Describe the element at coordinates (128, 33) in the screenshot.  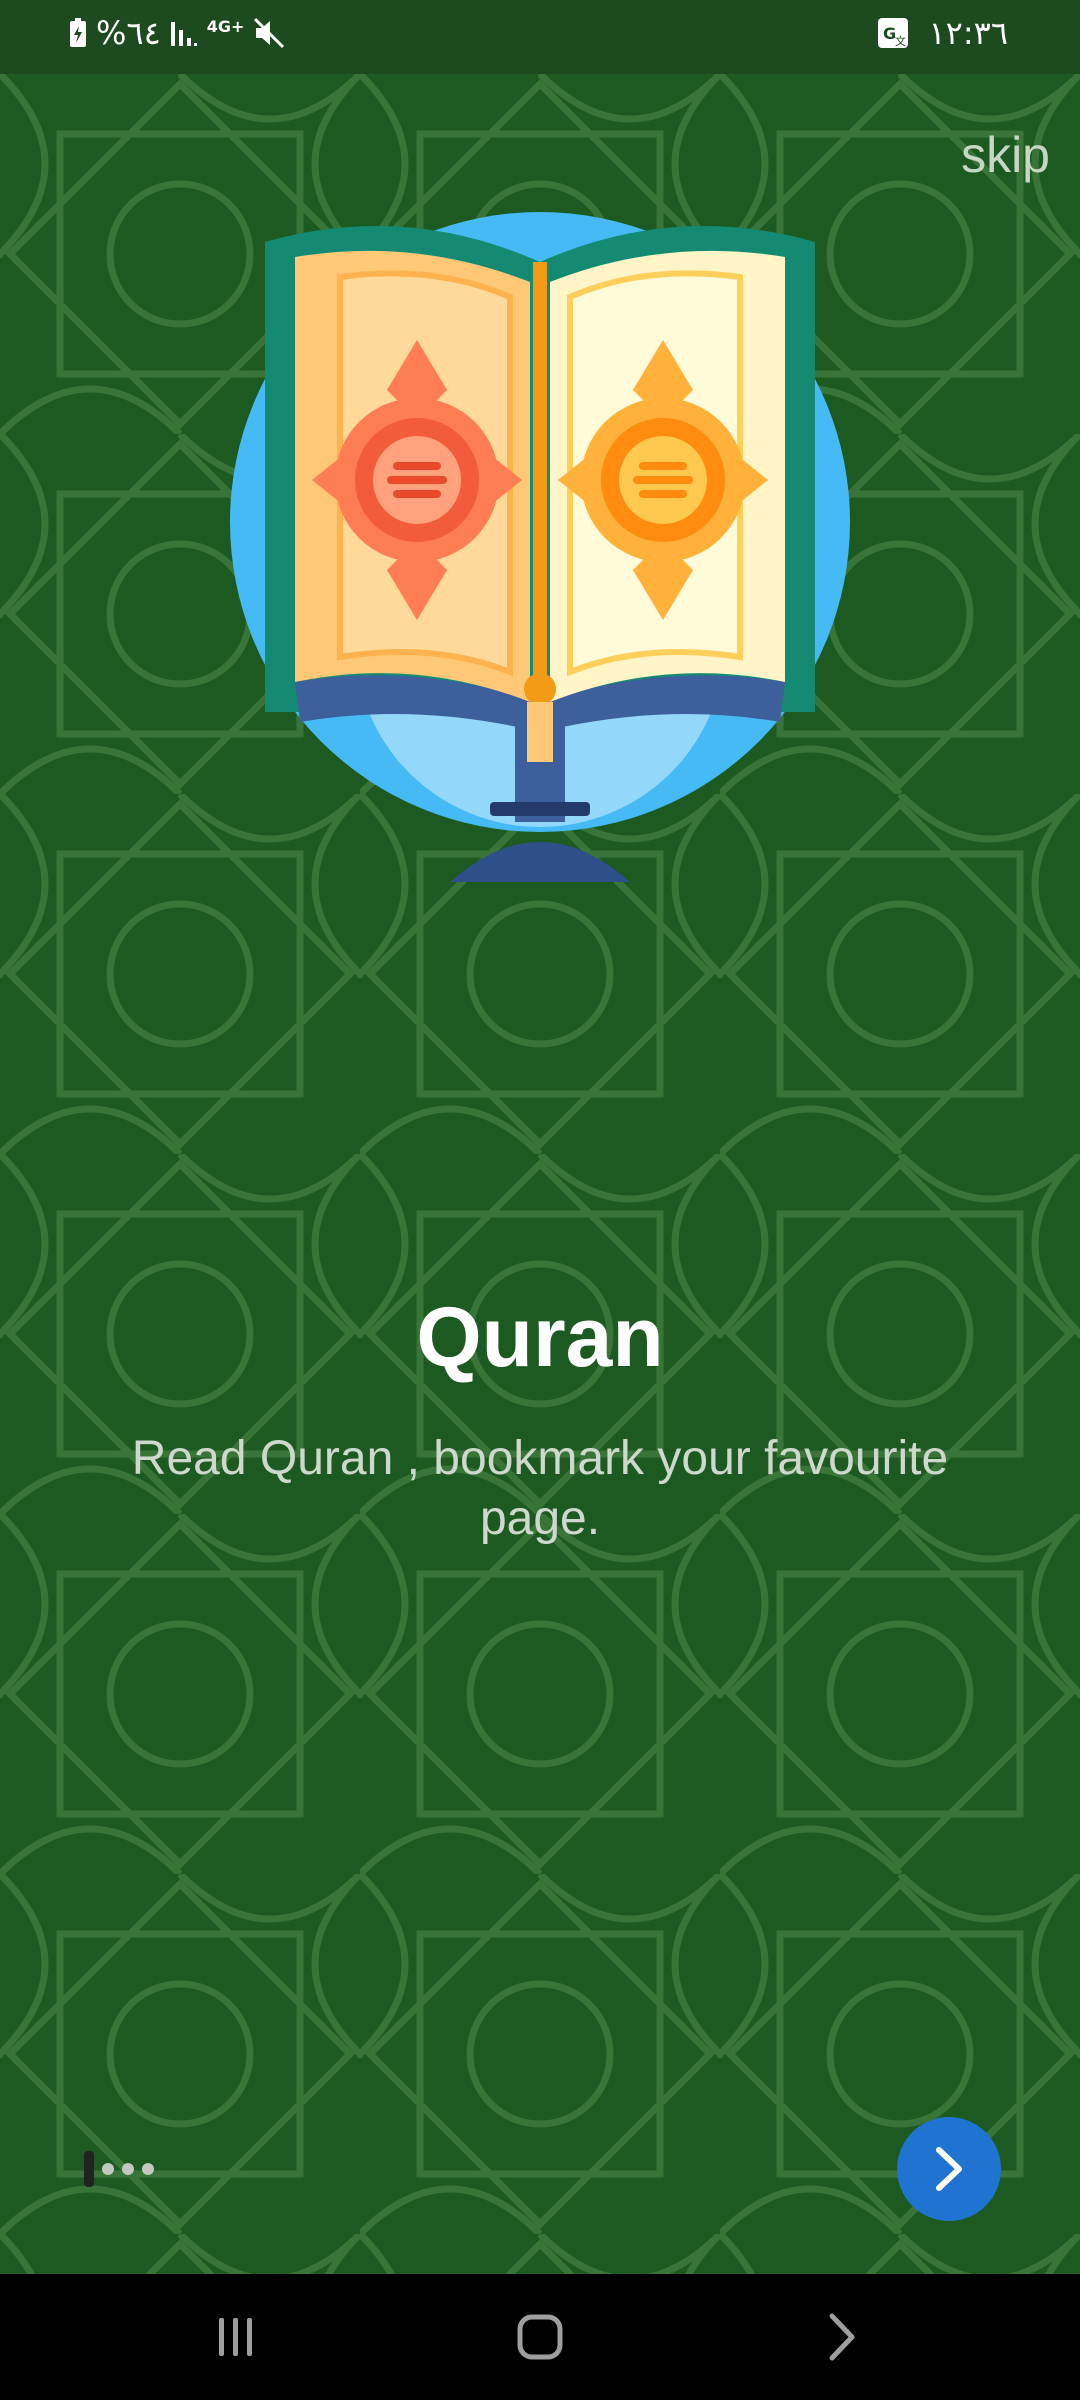
I see `battery-level: %٦٤` at that location.